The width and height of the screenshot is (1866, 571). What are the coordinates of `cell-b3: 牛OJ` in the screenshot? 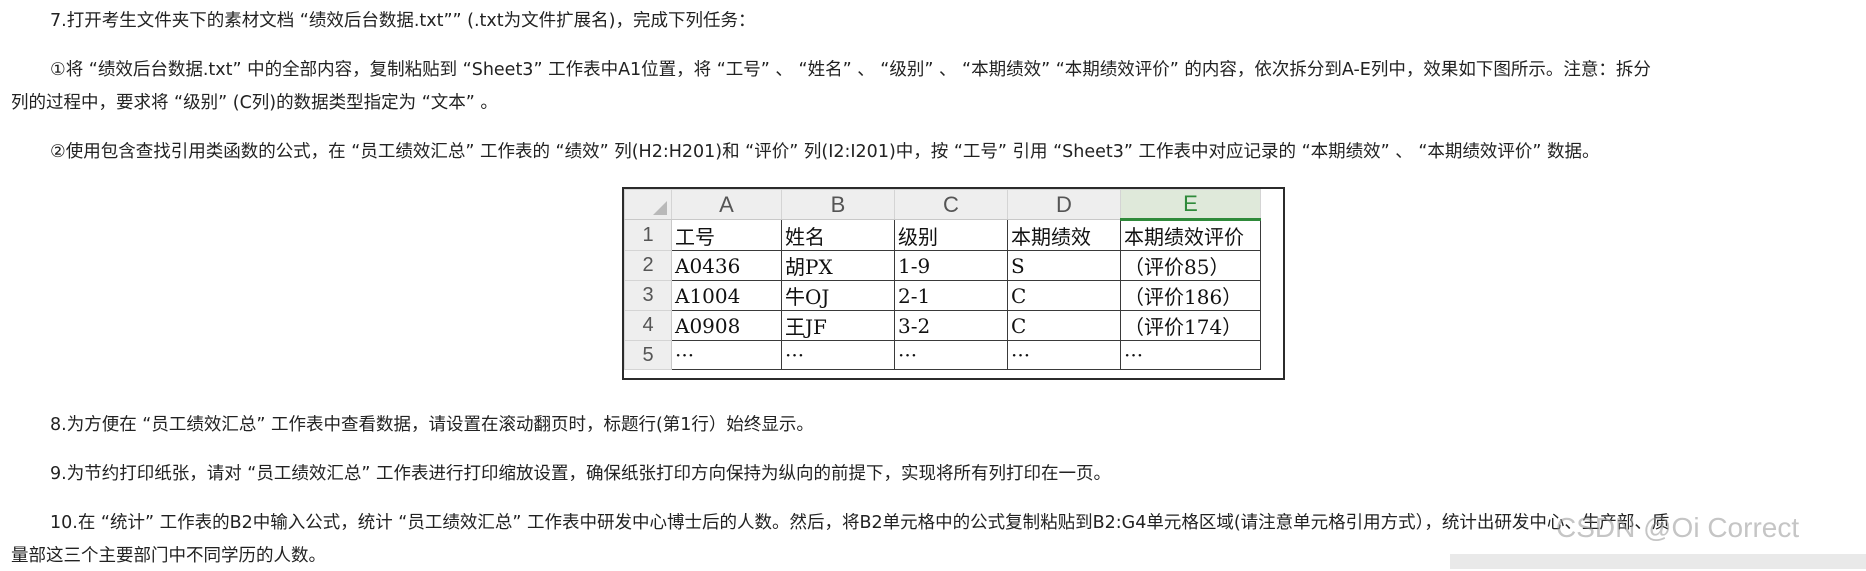 It's located at (838, 295).